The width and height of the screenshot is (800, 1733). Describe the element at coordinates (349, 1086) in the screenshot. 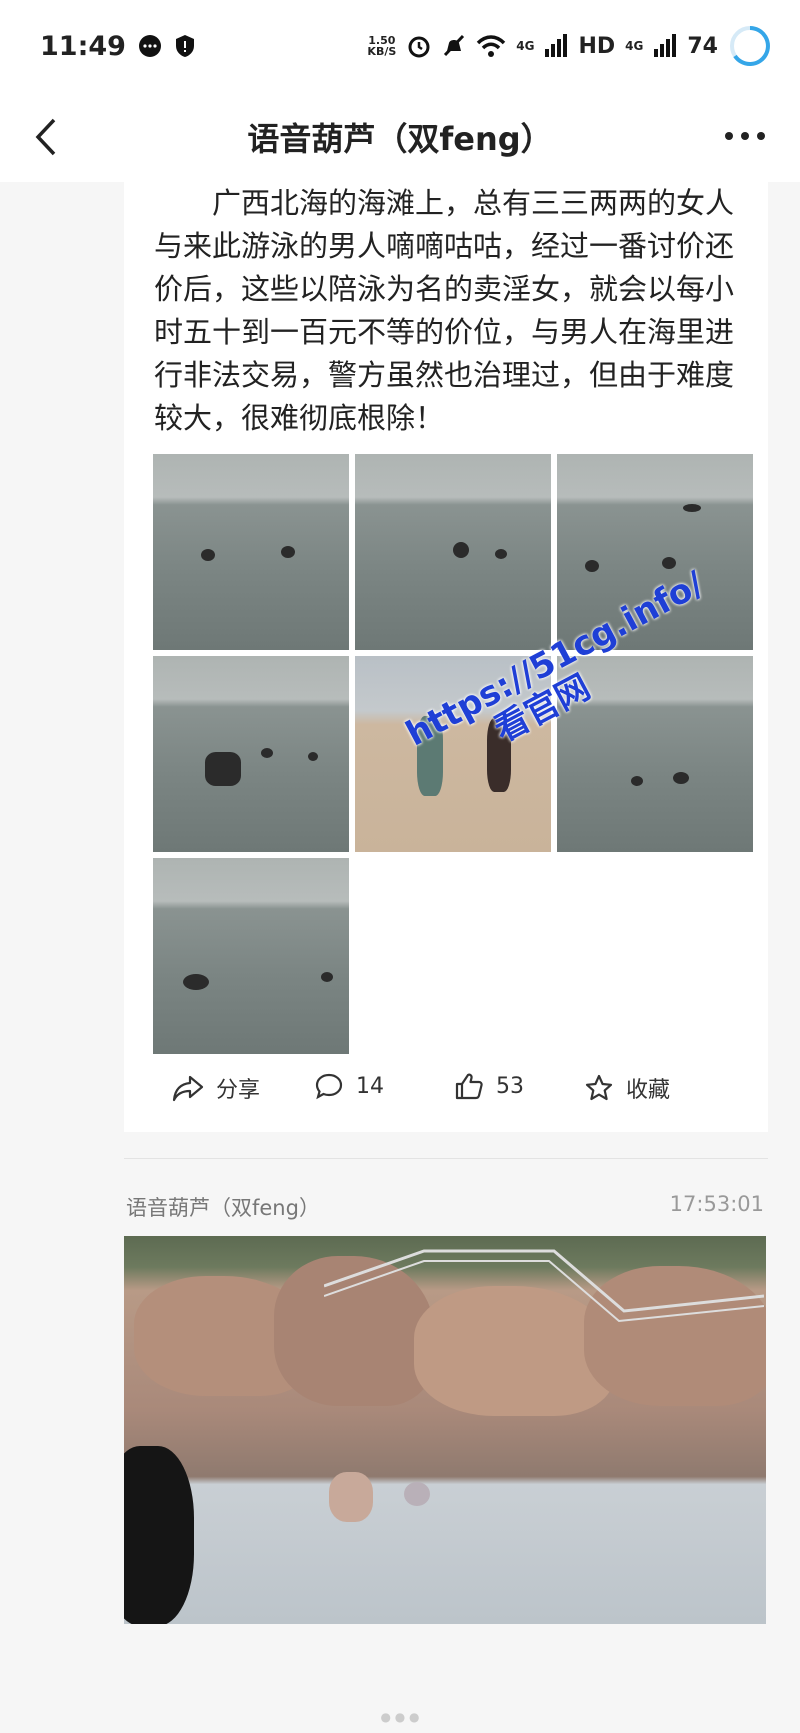

I see `comment-button: 14` at that location.